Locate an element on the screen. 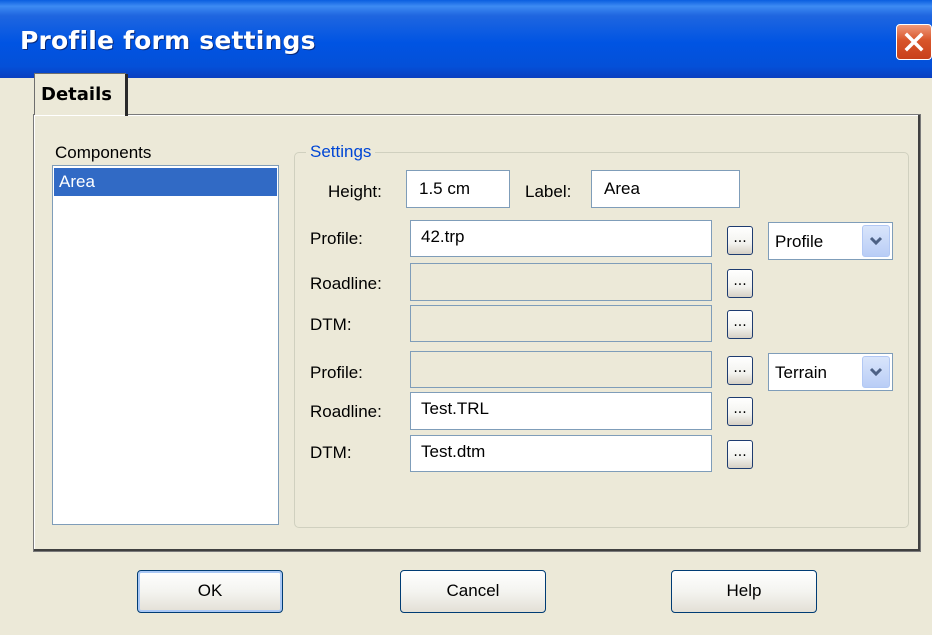  profile-dropdown-value: Profile is located at coordinates (799, 241).